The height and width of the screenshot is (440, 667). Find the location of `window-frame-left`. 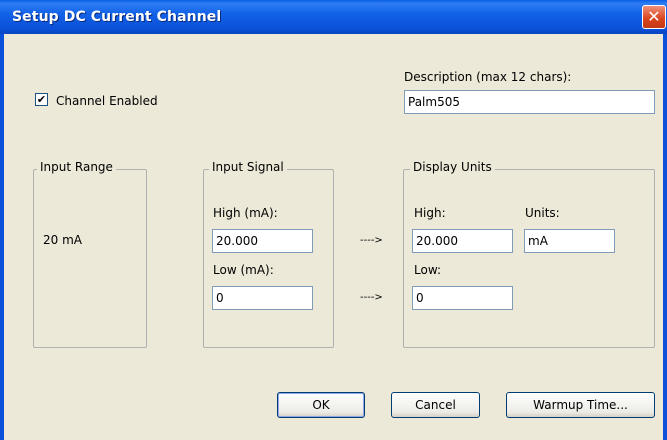

window-frame-left is located at coordinates (2, 237).